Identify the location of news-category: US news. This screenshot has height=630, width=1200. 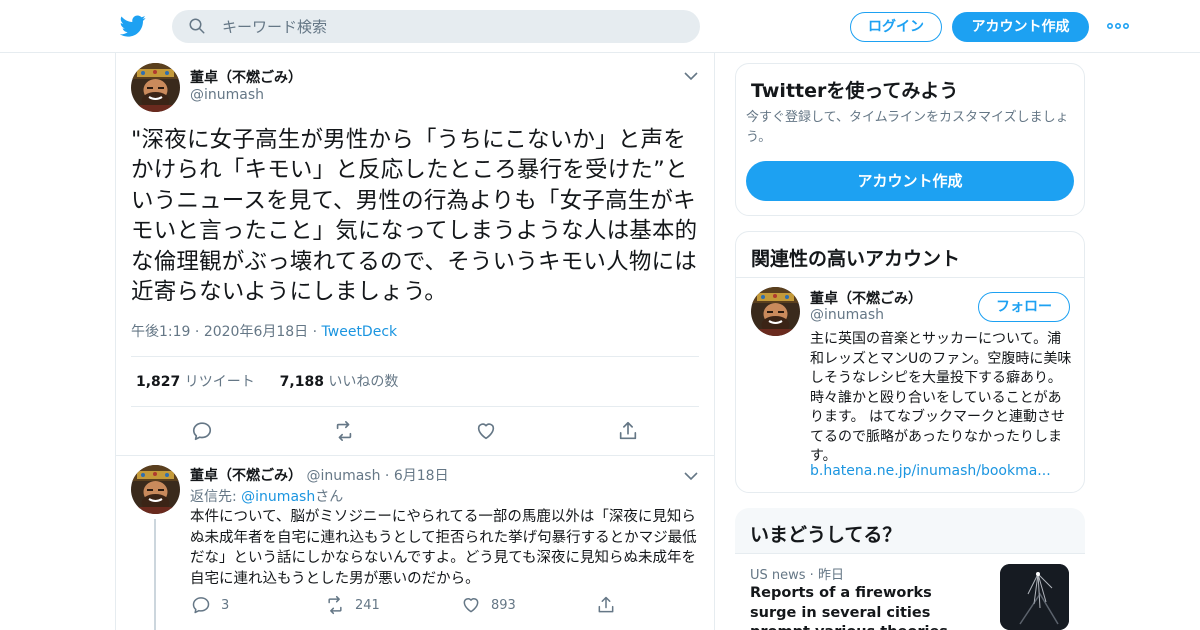
(778, 575).